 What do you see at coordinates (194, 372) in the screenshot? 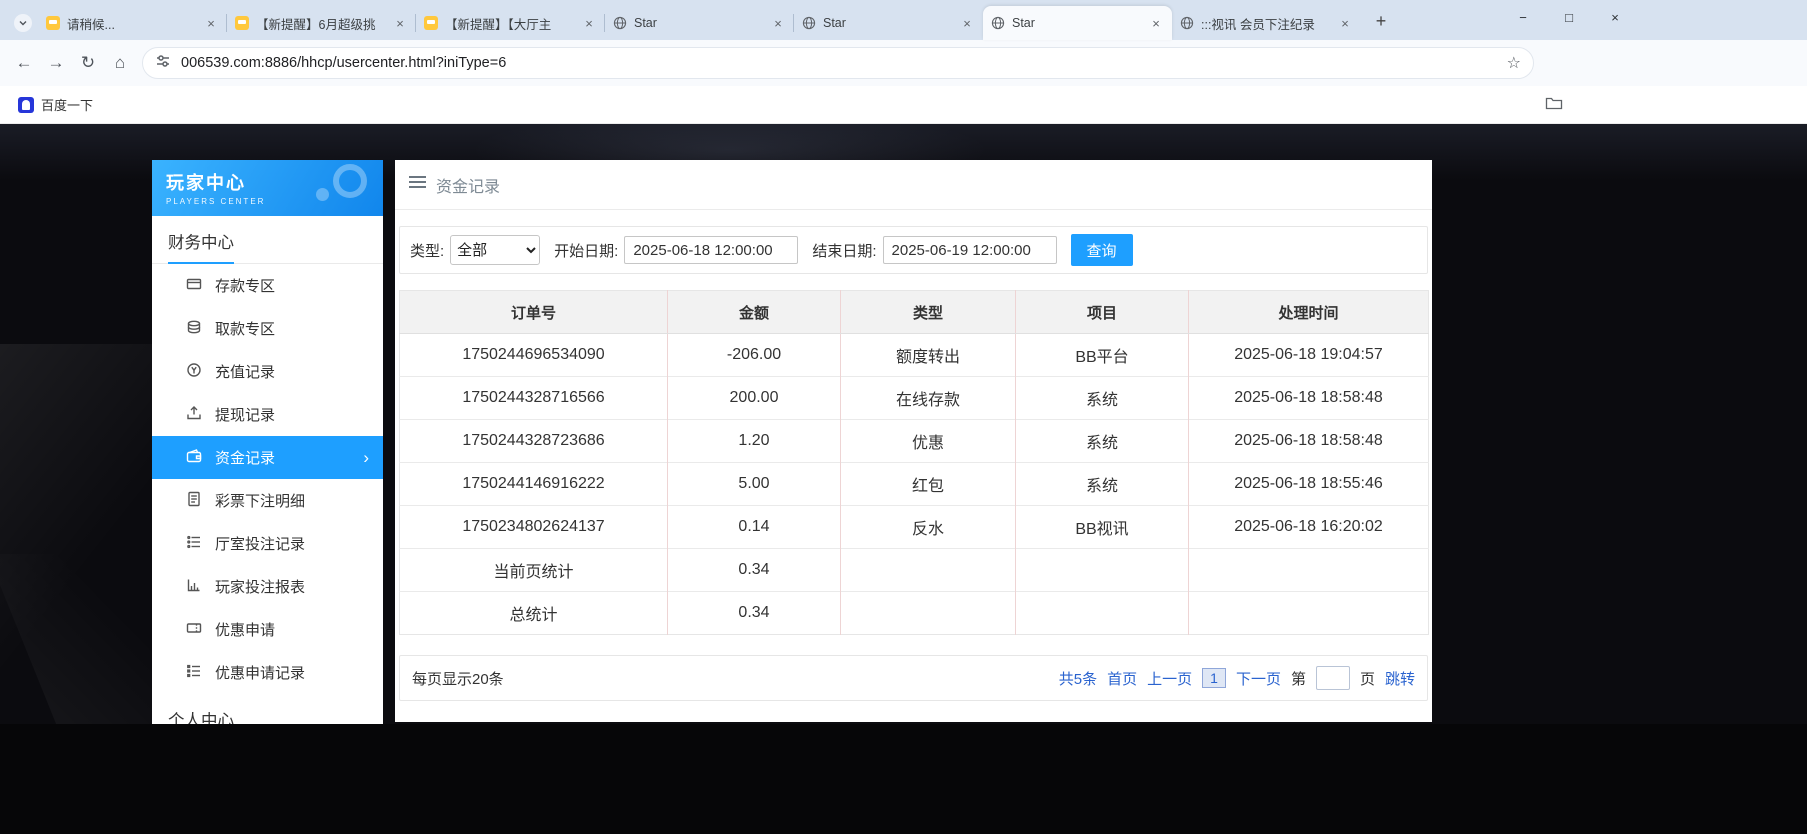
I see `coin-yen-icon` at bounding box center [194, 372].